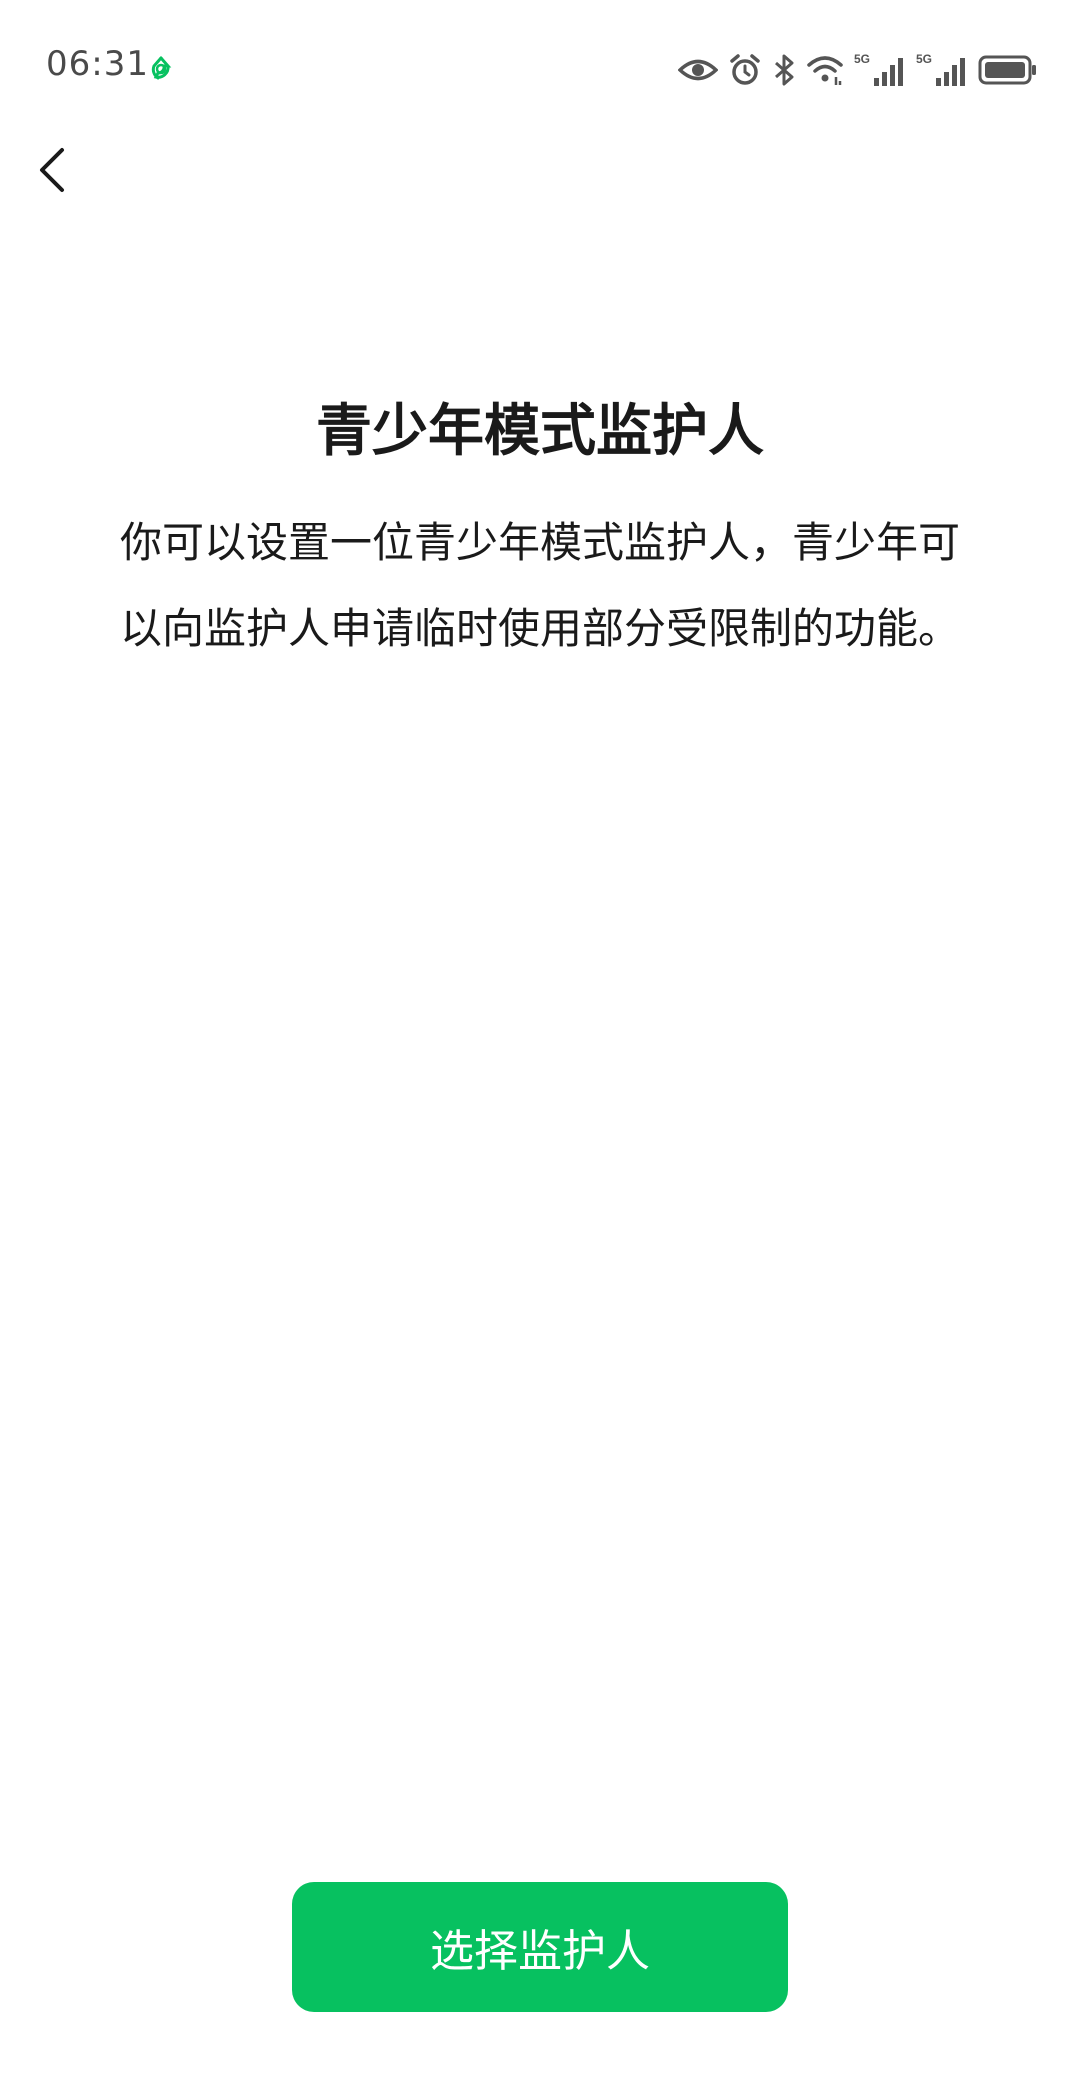 This screenshot has height=2076, width=1080. I want to click on wifi-icon, so click(825, 70).